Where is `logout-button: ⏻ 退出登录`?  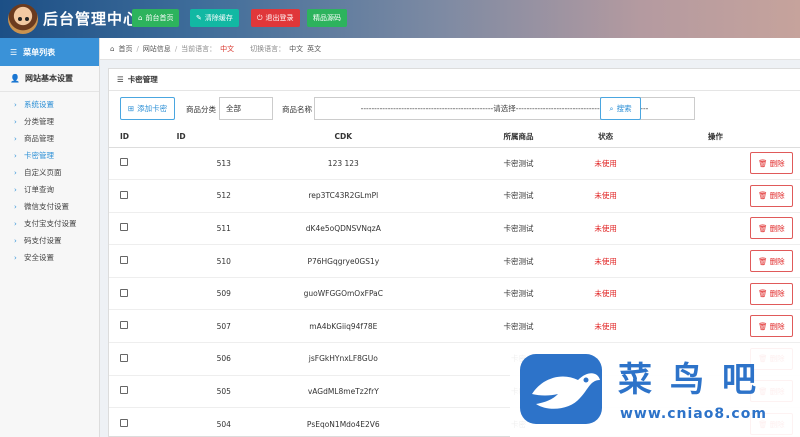
logout-button: ⏻ 退出登录 is located at coordinates (275, 18).